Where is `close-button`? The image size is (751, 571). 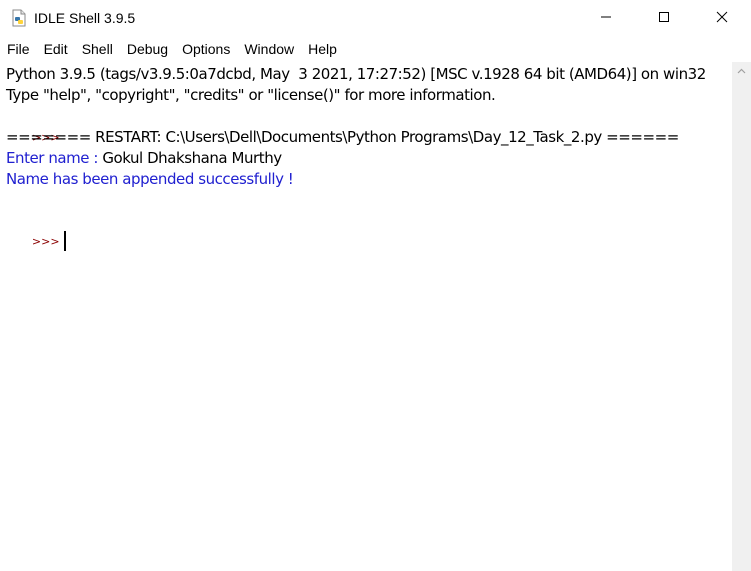
close-button is located at coordinates (722, 17).